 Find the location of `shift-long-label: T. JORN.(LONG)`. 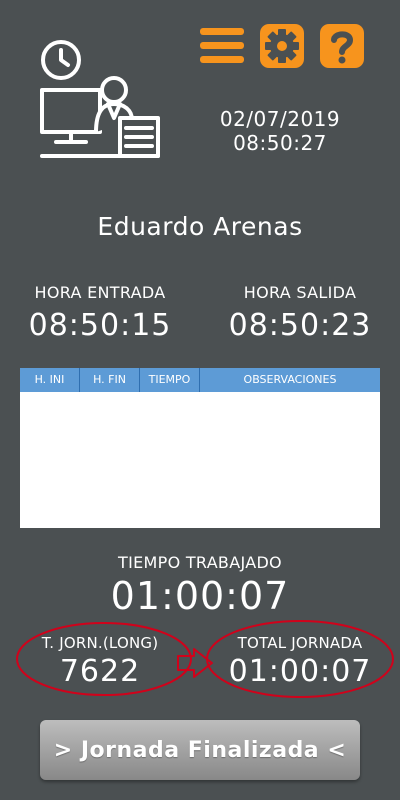

shift-long-label: T. JORN.(LONG) is located at coordinates (100, 643).